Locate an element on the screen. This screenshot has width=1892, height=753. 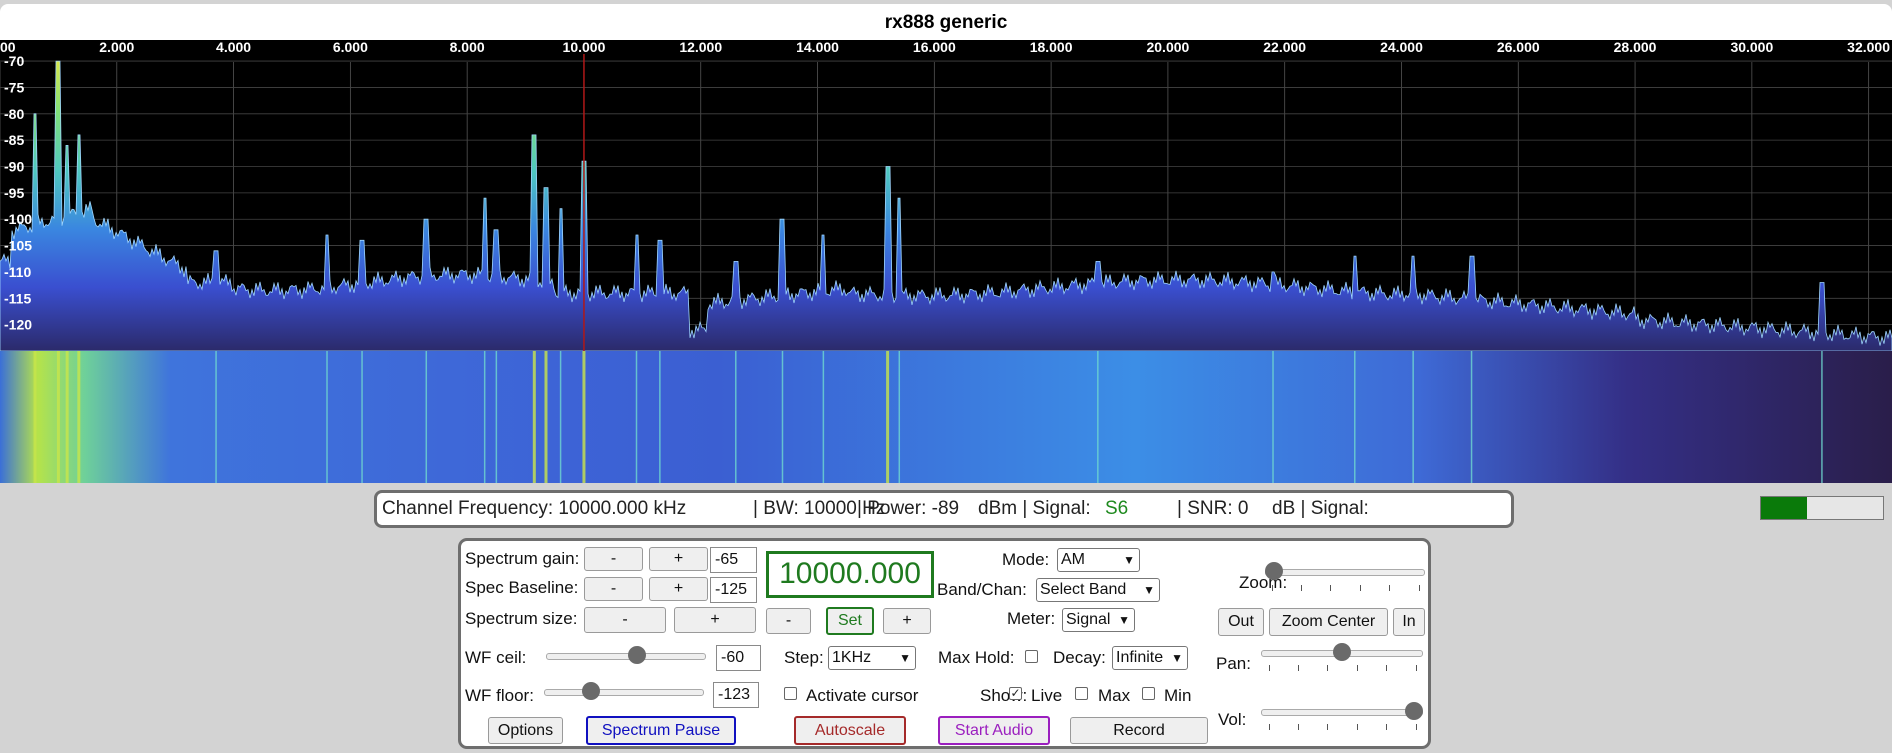
spec-baseline-minus-button: - is located at coordinates (613, 589).